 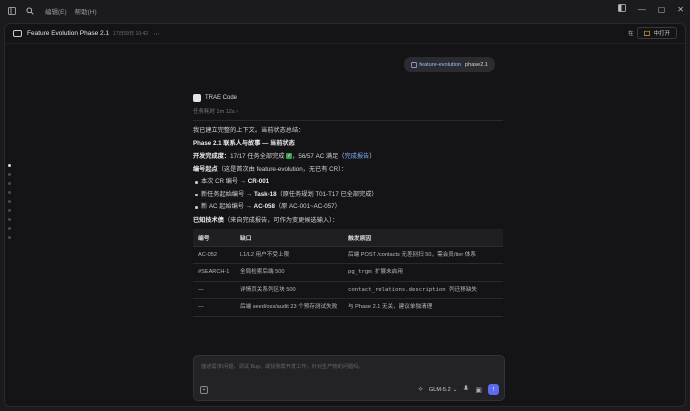 What do you see at coordinates (455, 389) in the screenshot?
I see `chevron-down-icon: ⌄` at bounding box center [455, 389].